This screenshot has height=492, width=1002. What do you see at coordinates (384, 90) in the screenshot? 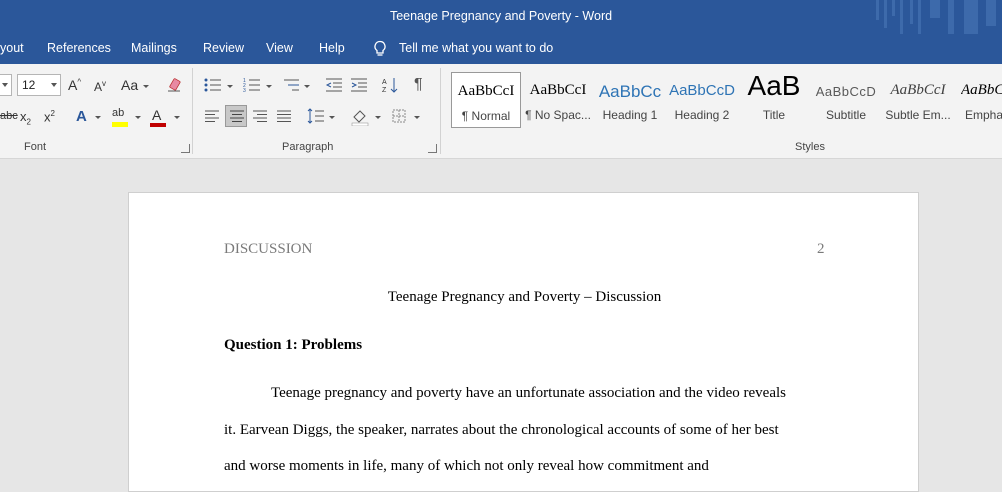
I see `svg-text: Z` at bounding box center [384, 90].